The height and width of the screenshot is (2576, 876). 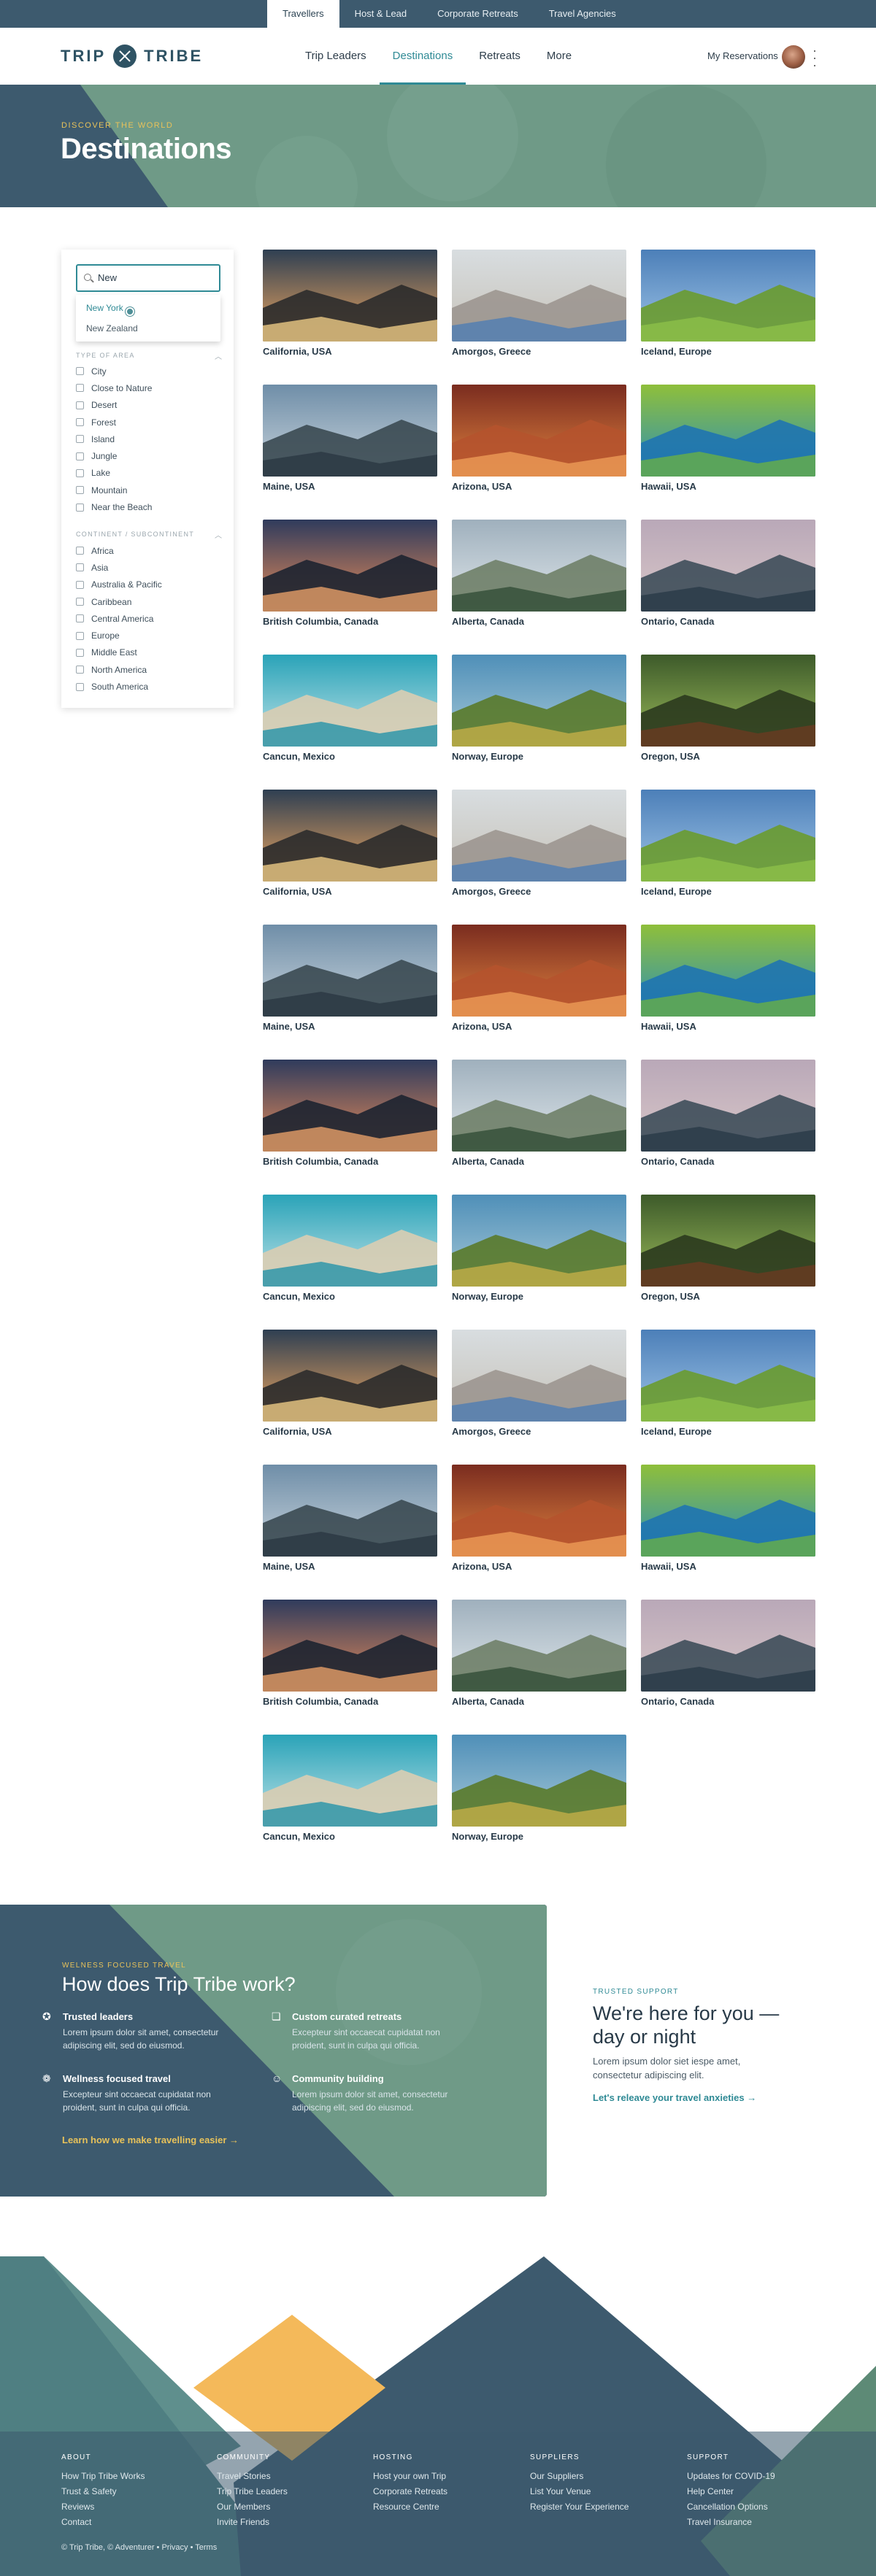 I want to click on my-reservations-link: My Reservations, so click(x=742, y=56).